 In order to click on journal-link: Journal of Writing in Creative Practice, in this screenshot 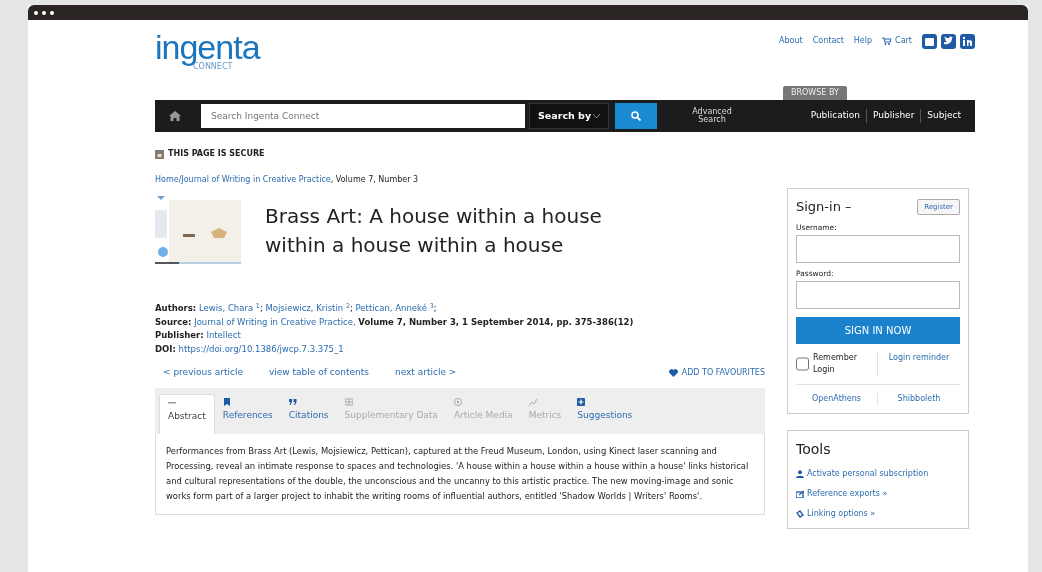, I will do `click(275, 321)`.